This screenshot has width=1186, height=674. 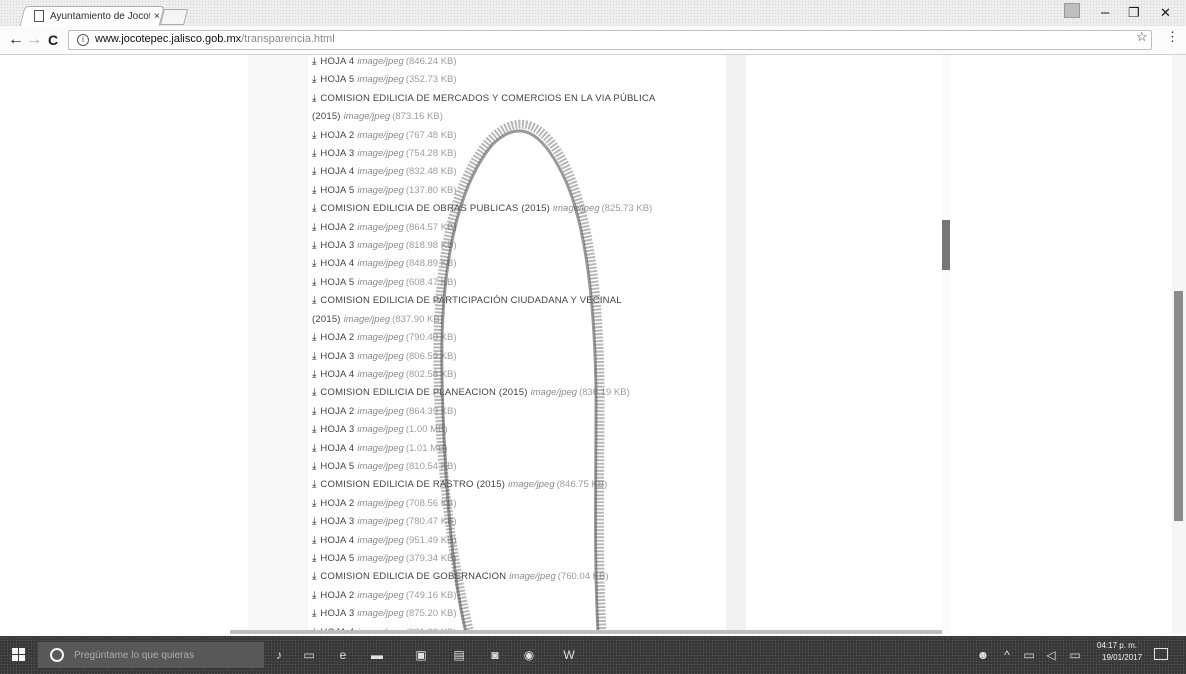 What do you see at coordinates (459, 655) in the screenshot?
I see `store-icon: ▤` at bounding box center [459, 655].